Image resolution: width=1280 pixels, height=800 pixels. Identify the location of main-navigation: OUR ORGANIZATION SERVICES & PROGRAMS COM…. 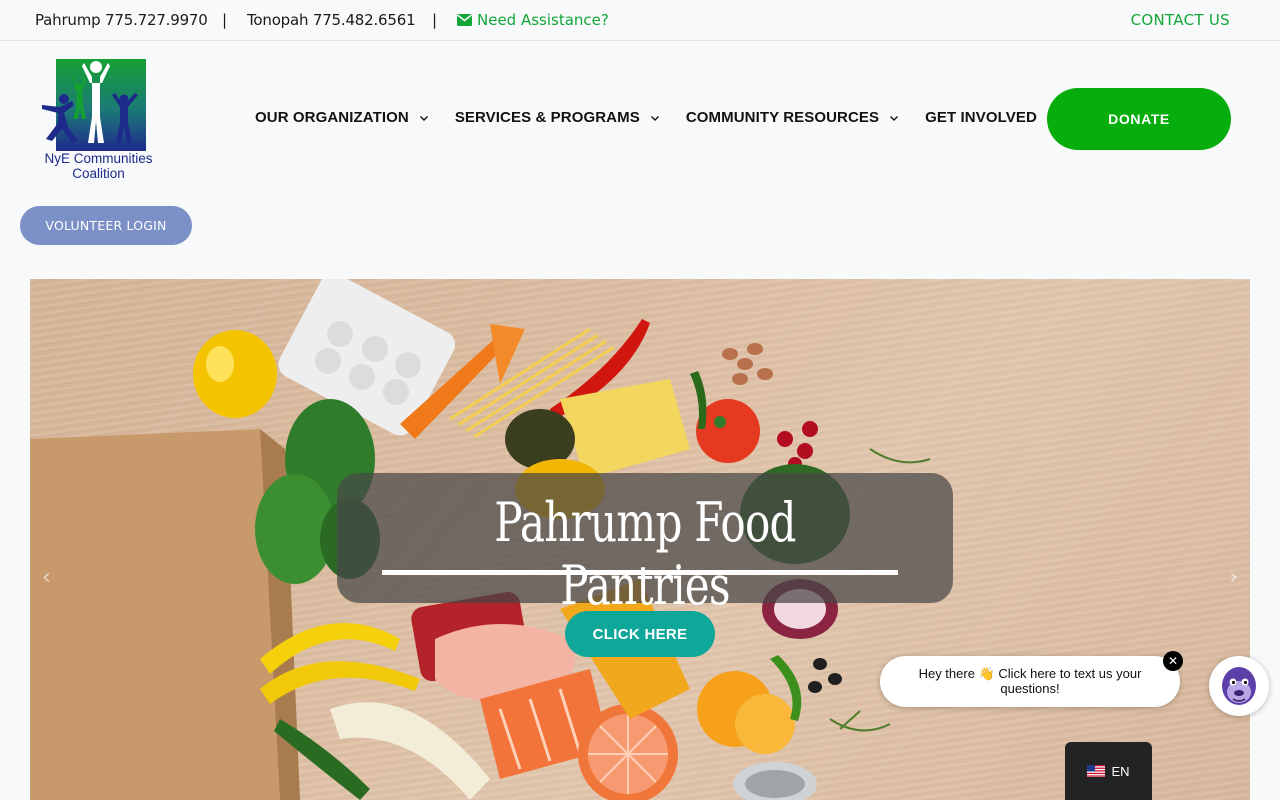
(669, 117).